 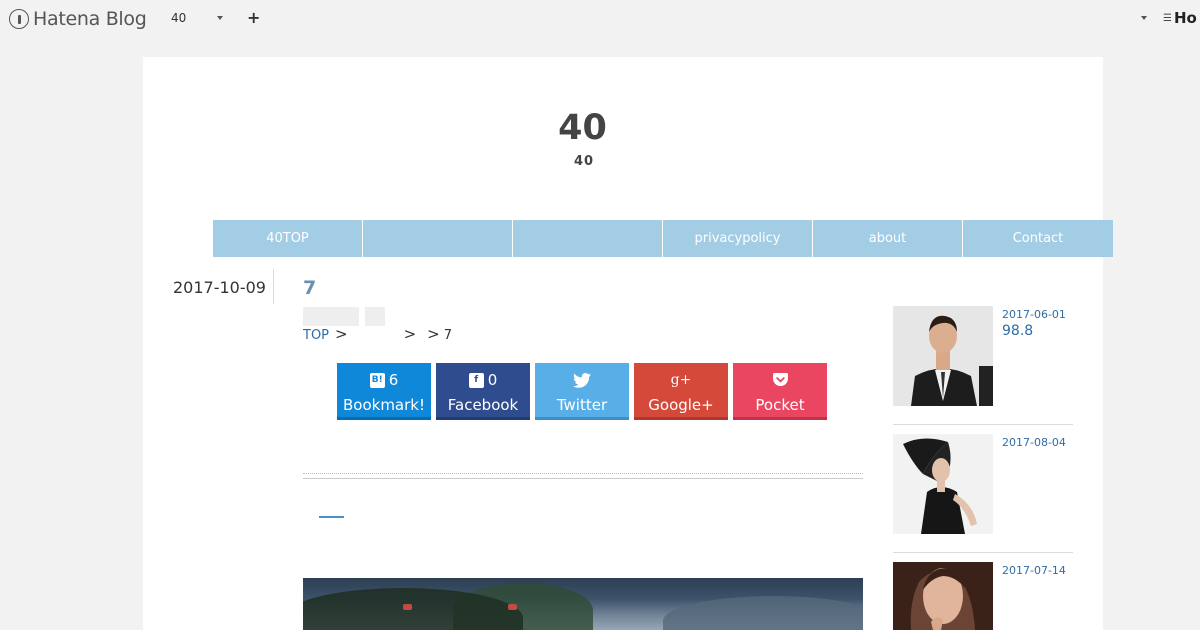 What do you see at coordinates (377, 380) in the screenshot?
I see `hatena-bookmark-icon: B!` at bounding box center [377, 380].